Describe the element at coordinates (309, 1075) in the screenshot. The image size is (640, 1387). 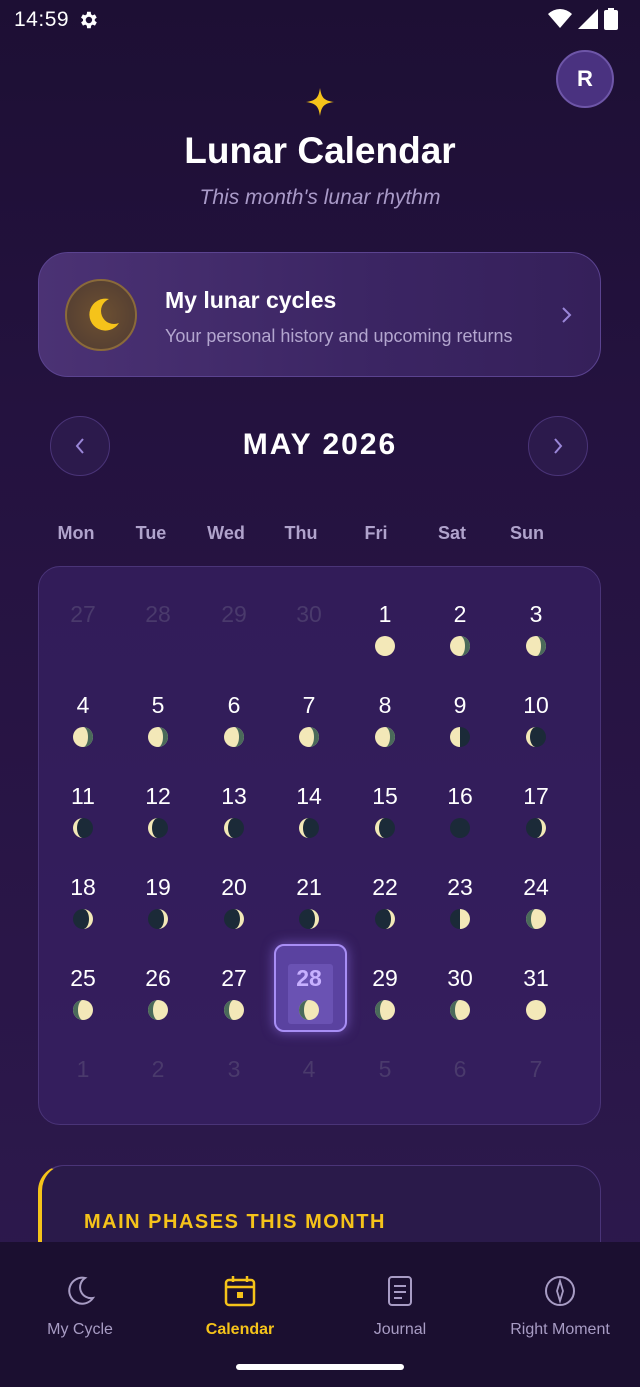
I see `calendar-day-outside: 4` at that location.